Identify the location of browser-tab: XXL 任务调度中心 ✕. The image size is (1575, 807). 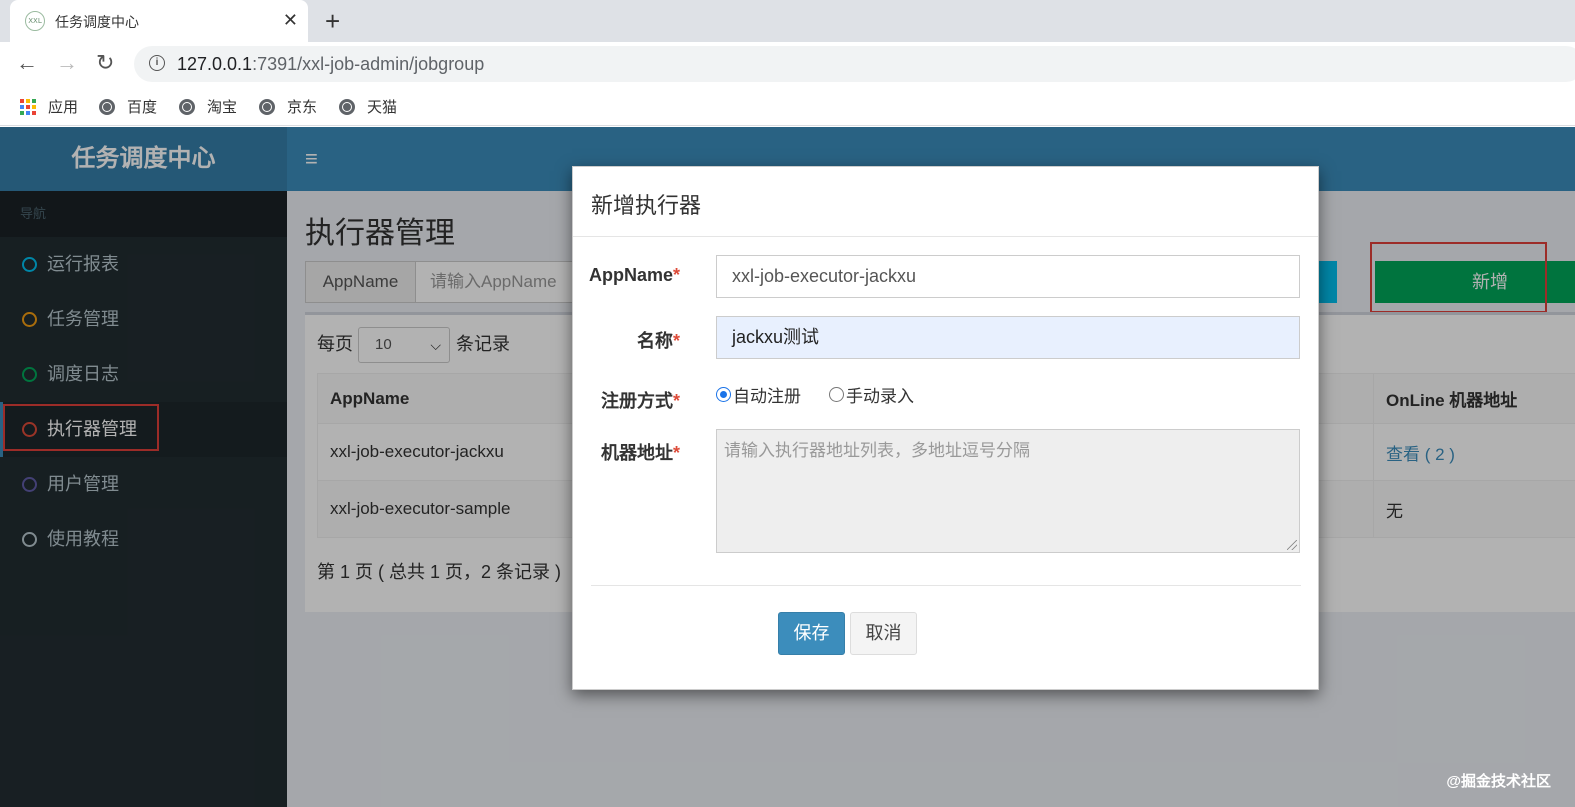
(159, 21).